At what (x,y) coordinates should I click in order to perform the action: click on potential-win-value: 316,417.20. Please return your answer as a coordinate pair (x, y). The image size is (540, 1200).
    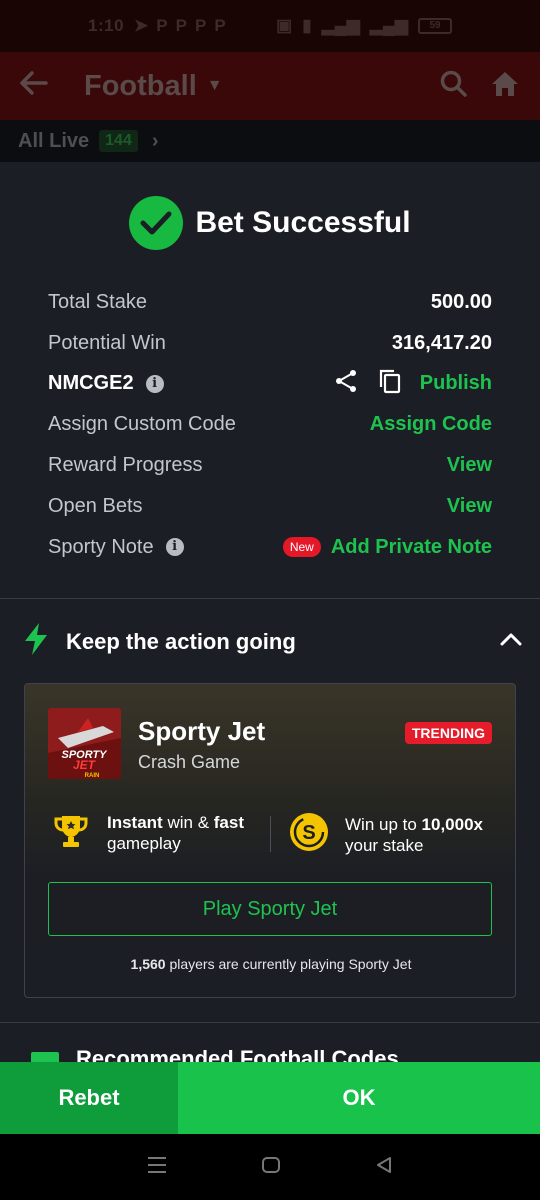
    Looking at the image, I should click on (441, 342).